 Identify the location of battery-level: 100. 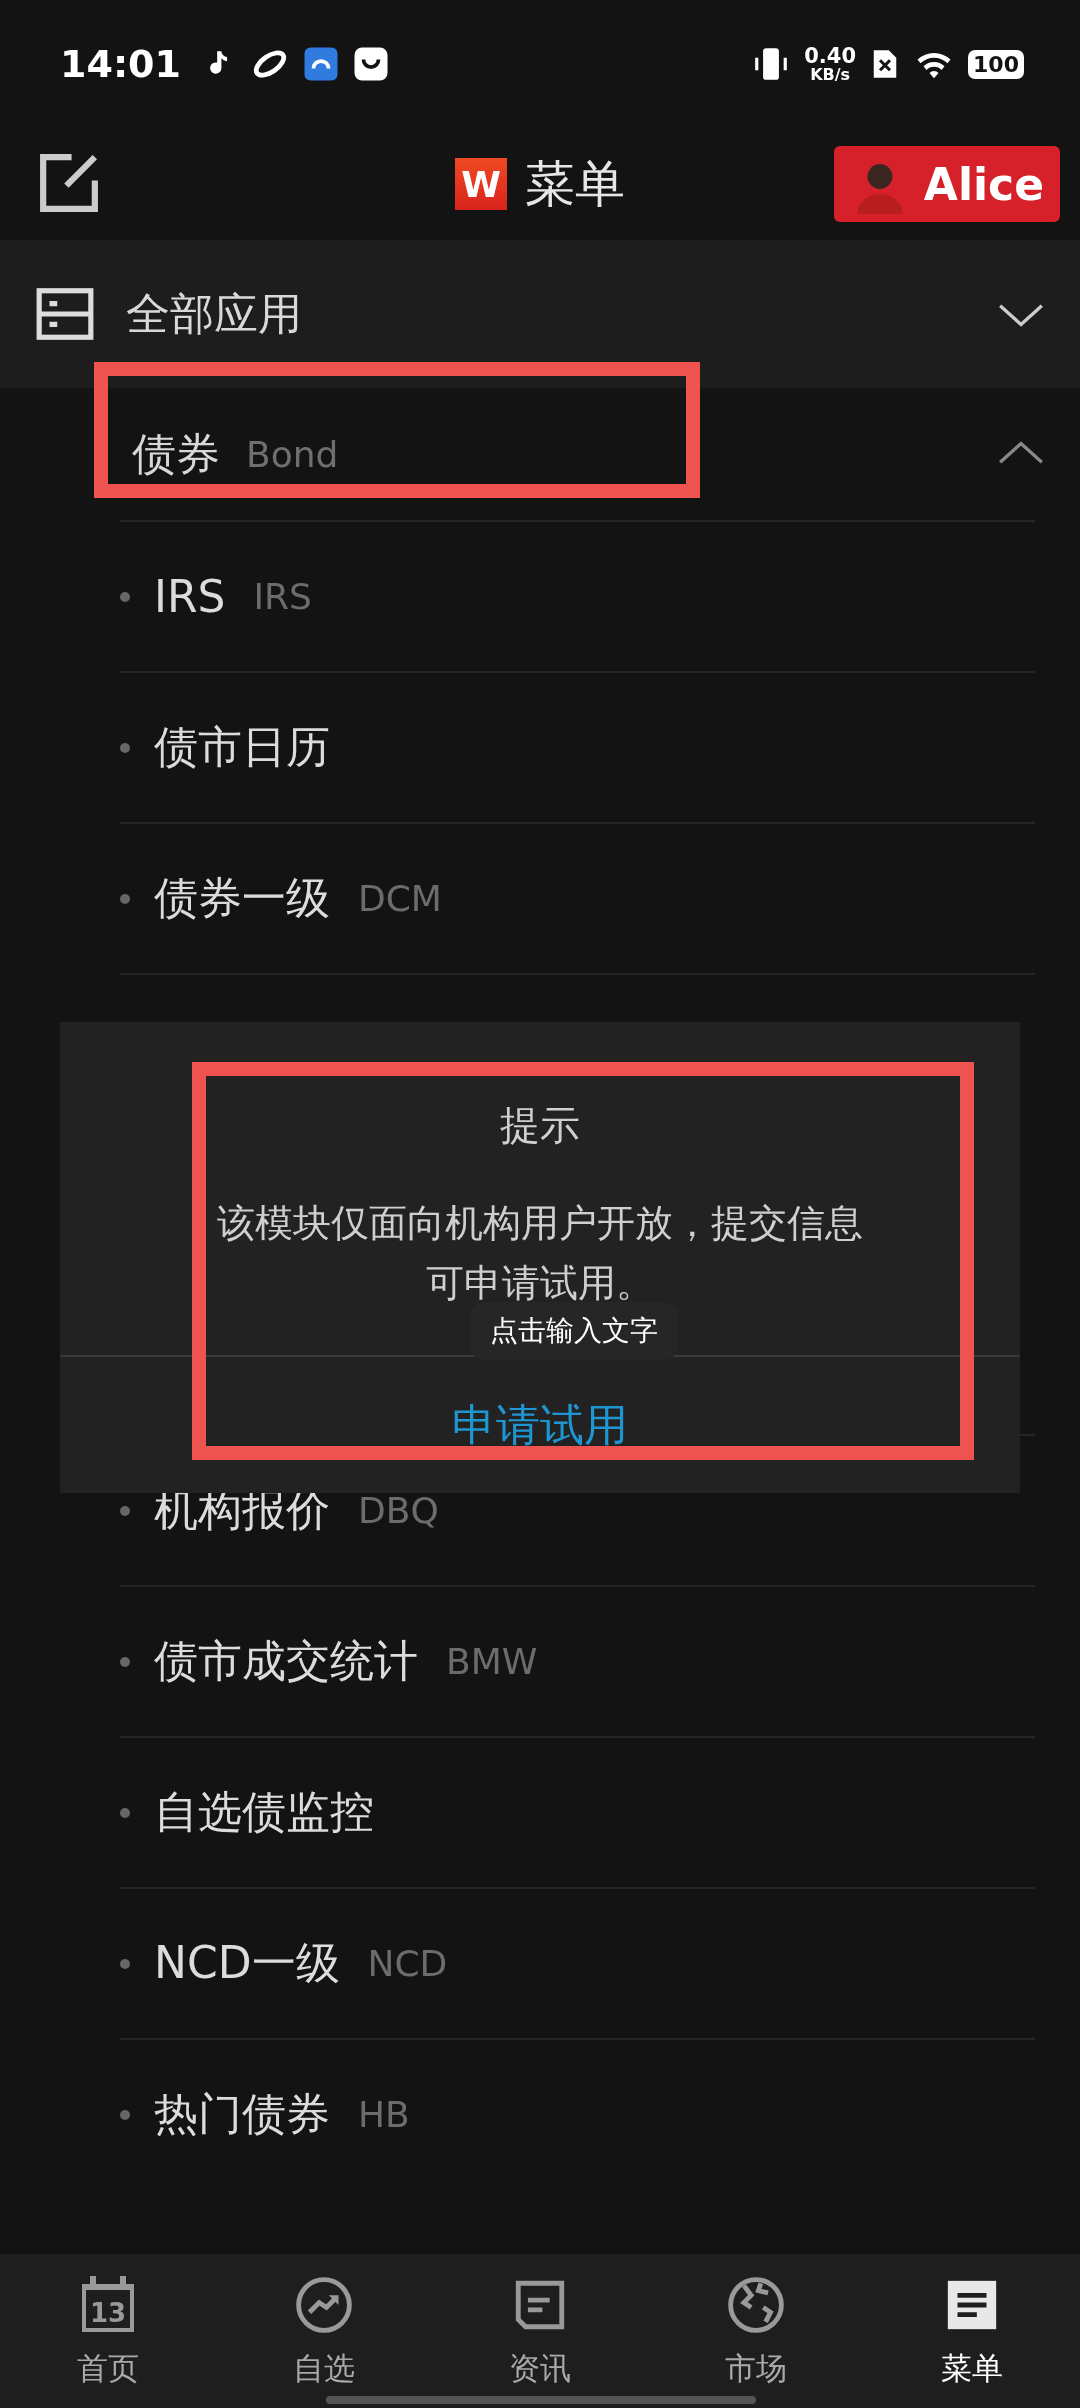
(996, 64).